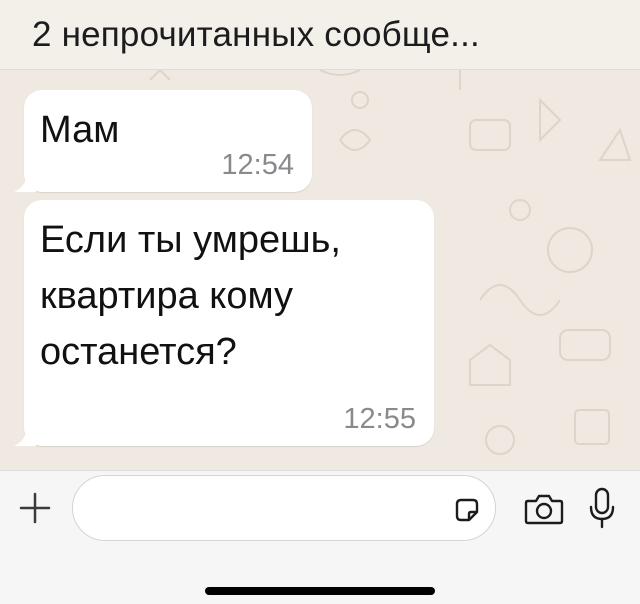 The width and height of the screenshot is (640, 604). I want to click on camera-icon, so click(544, 509).